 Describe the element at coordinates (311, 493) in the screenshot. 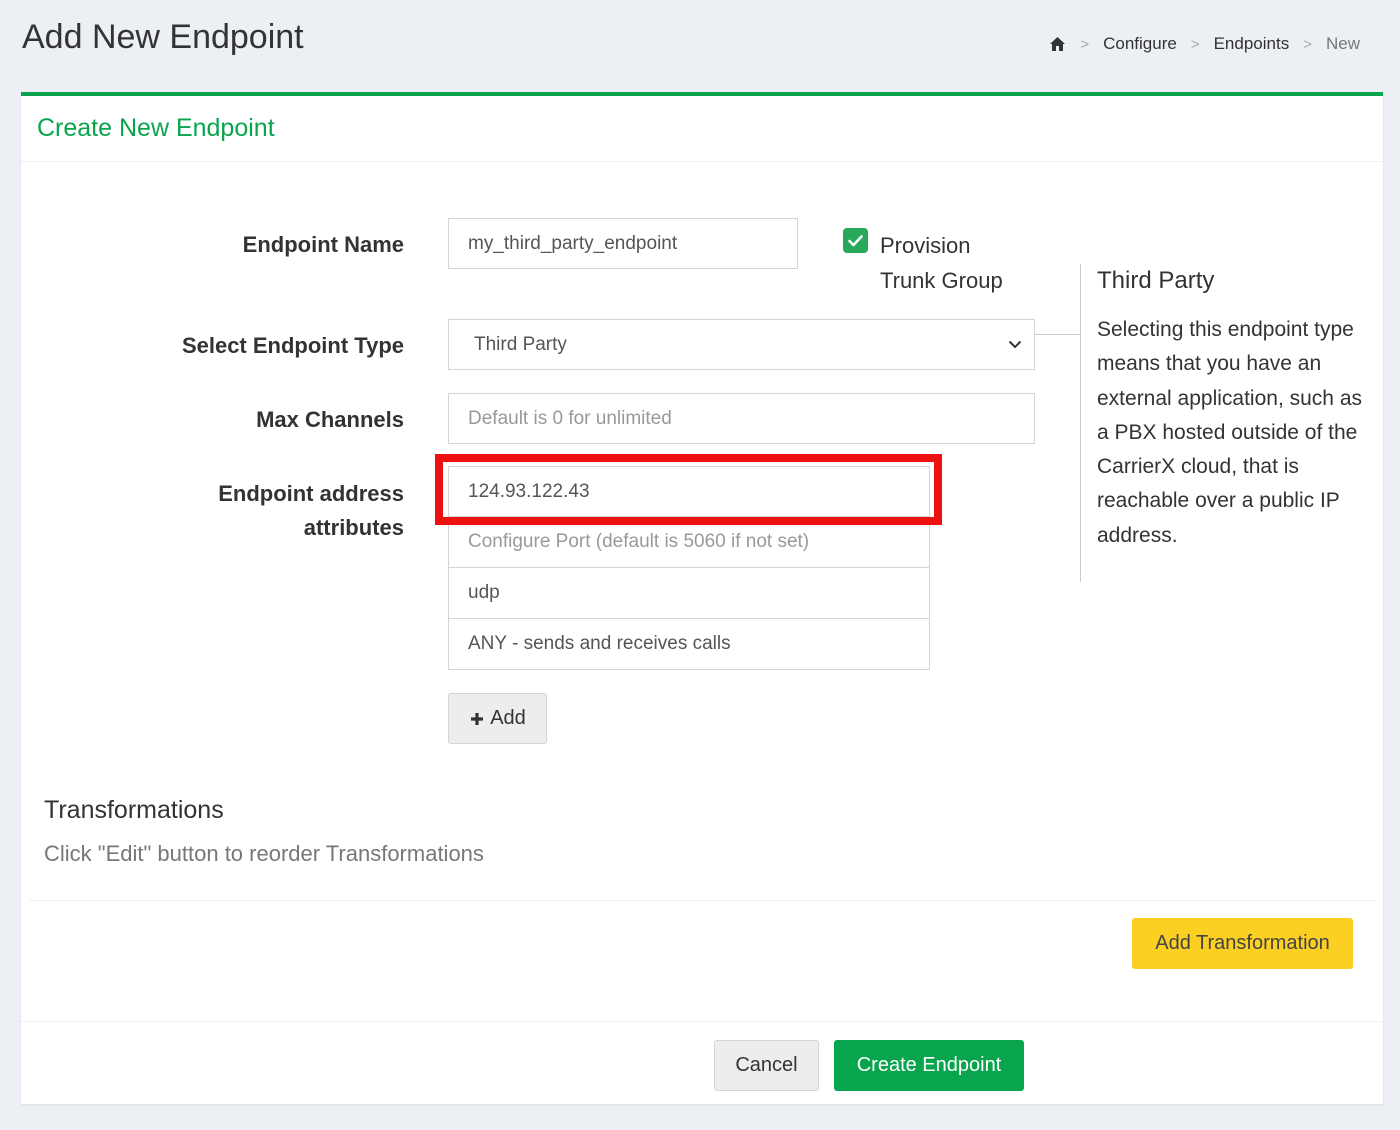

I see `endpoint-address-label-line1: Endpoint address` at that location.